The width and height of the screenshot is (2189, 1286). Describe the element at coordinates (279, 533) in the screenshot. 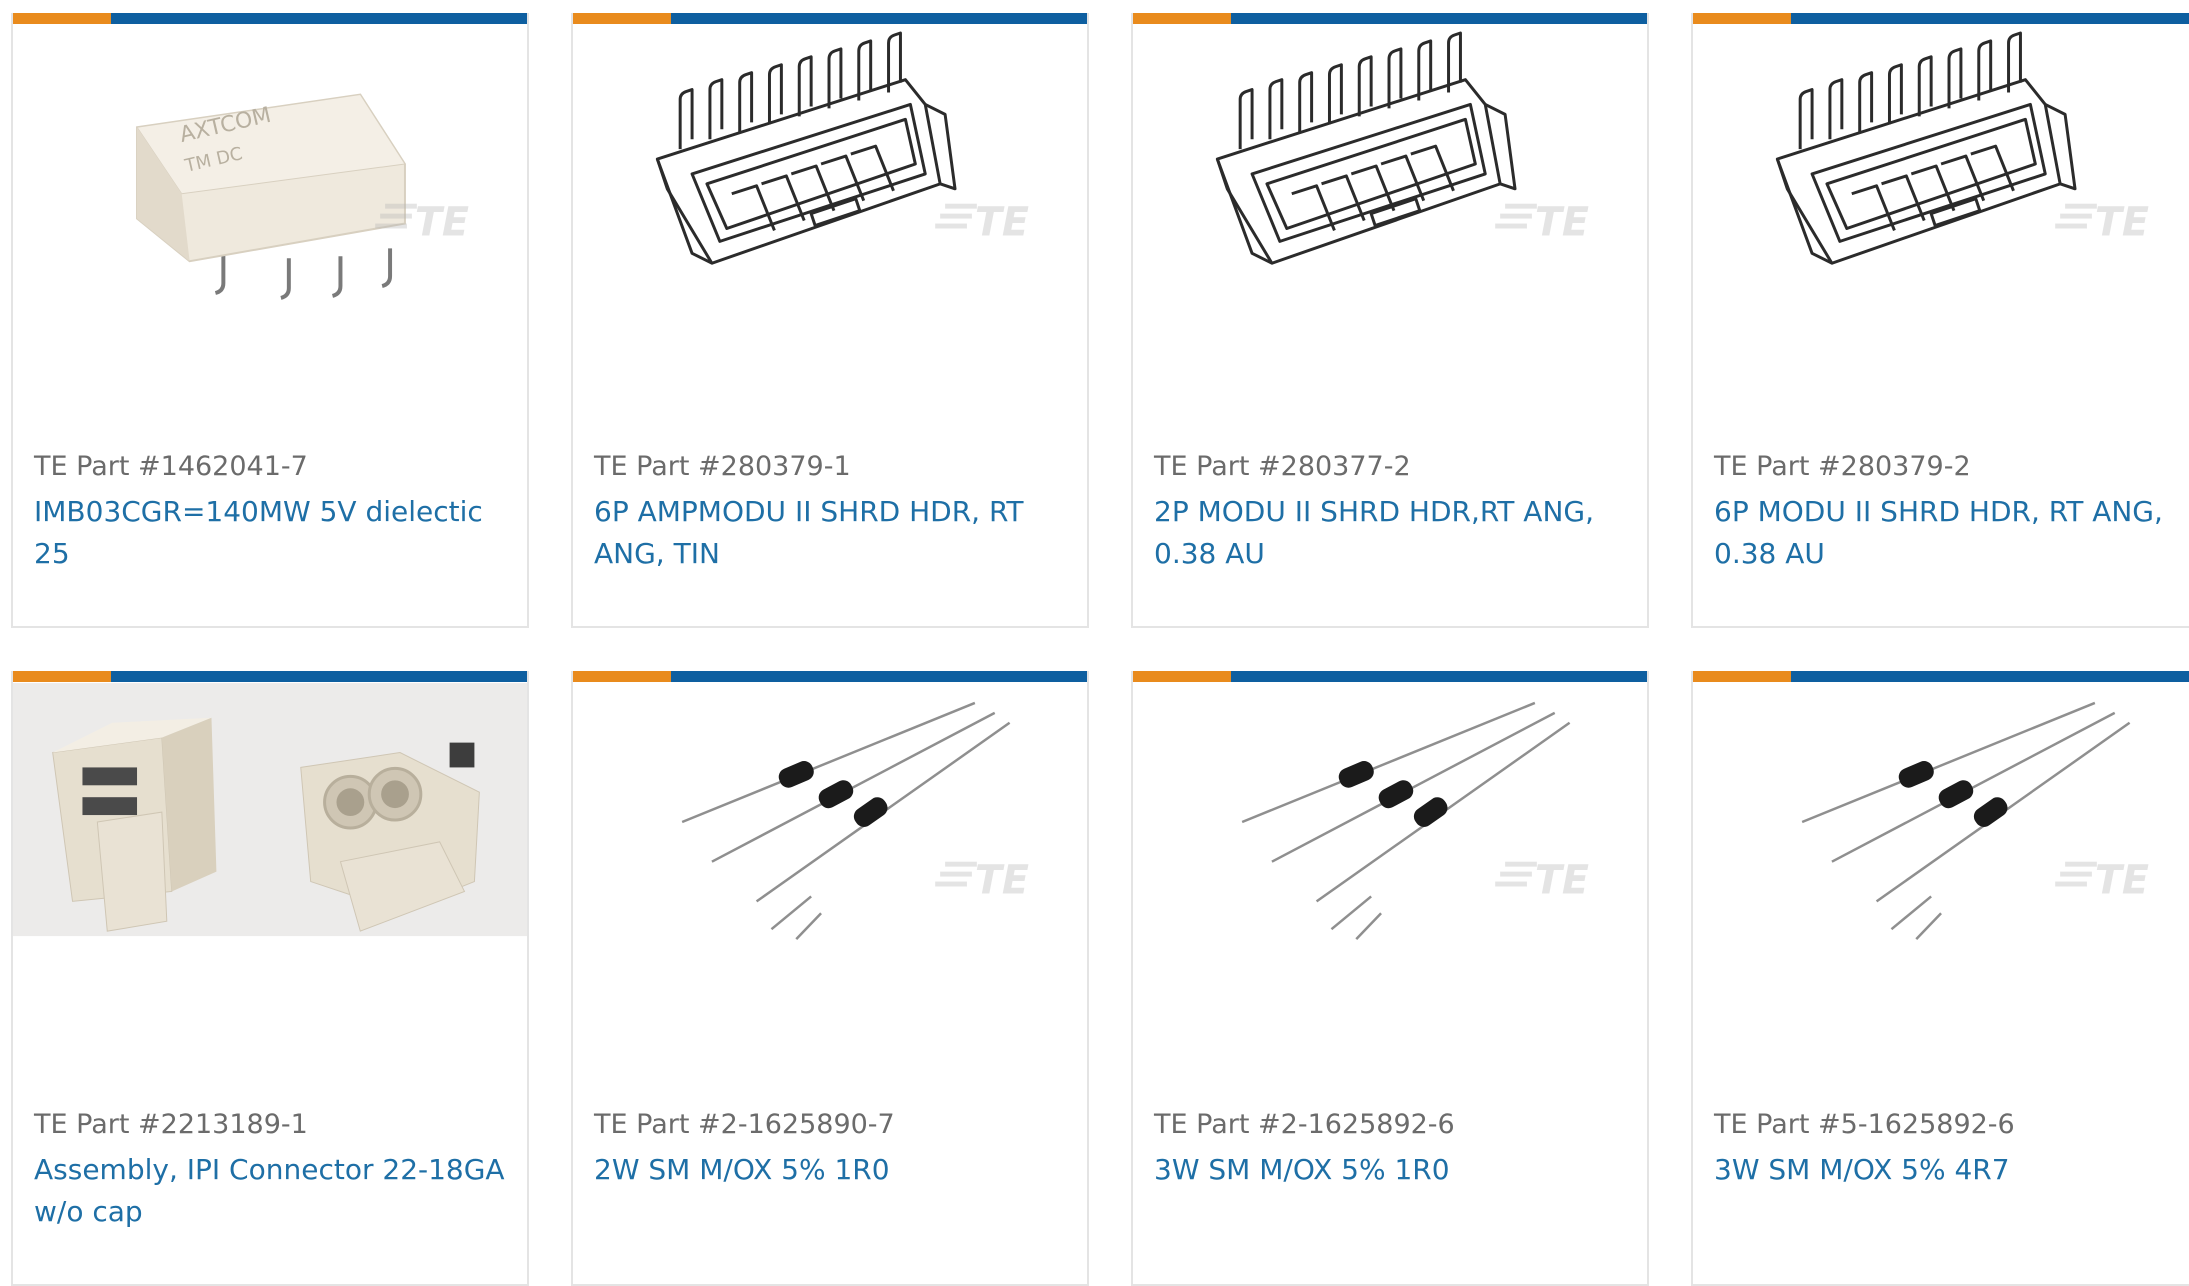

I see `part-title-link: IMB03CGR=140MW 5V dielectic 25` at that location.